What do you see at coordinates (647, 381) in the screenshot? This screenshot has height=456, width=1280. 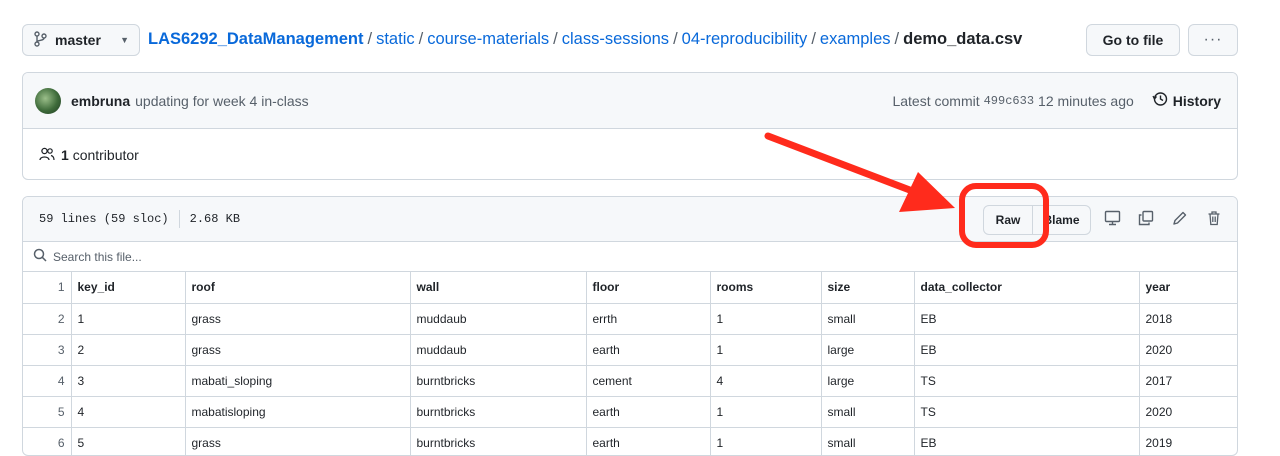 I see `table-cell: cement` at bounding box center [647, 381].